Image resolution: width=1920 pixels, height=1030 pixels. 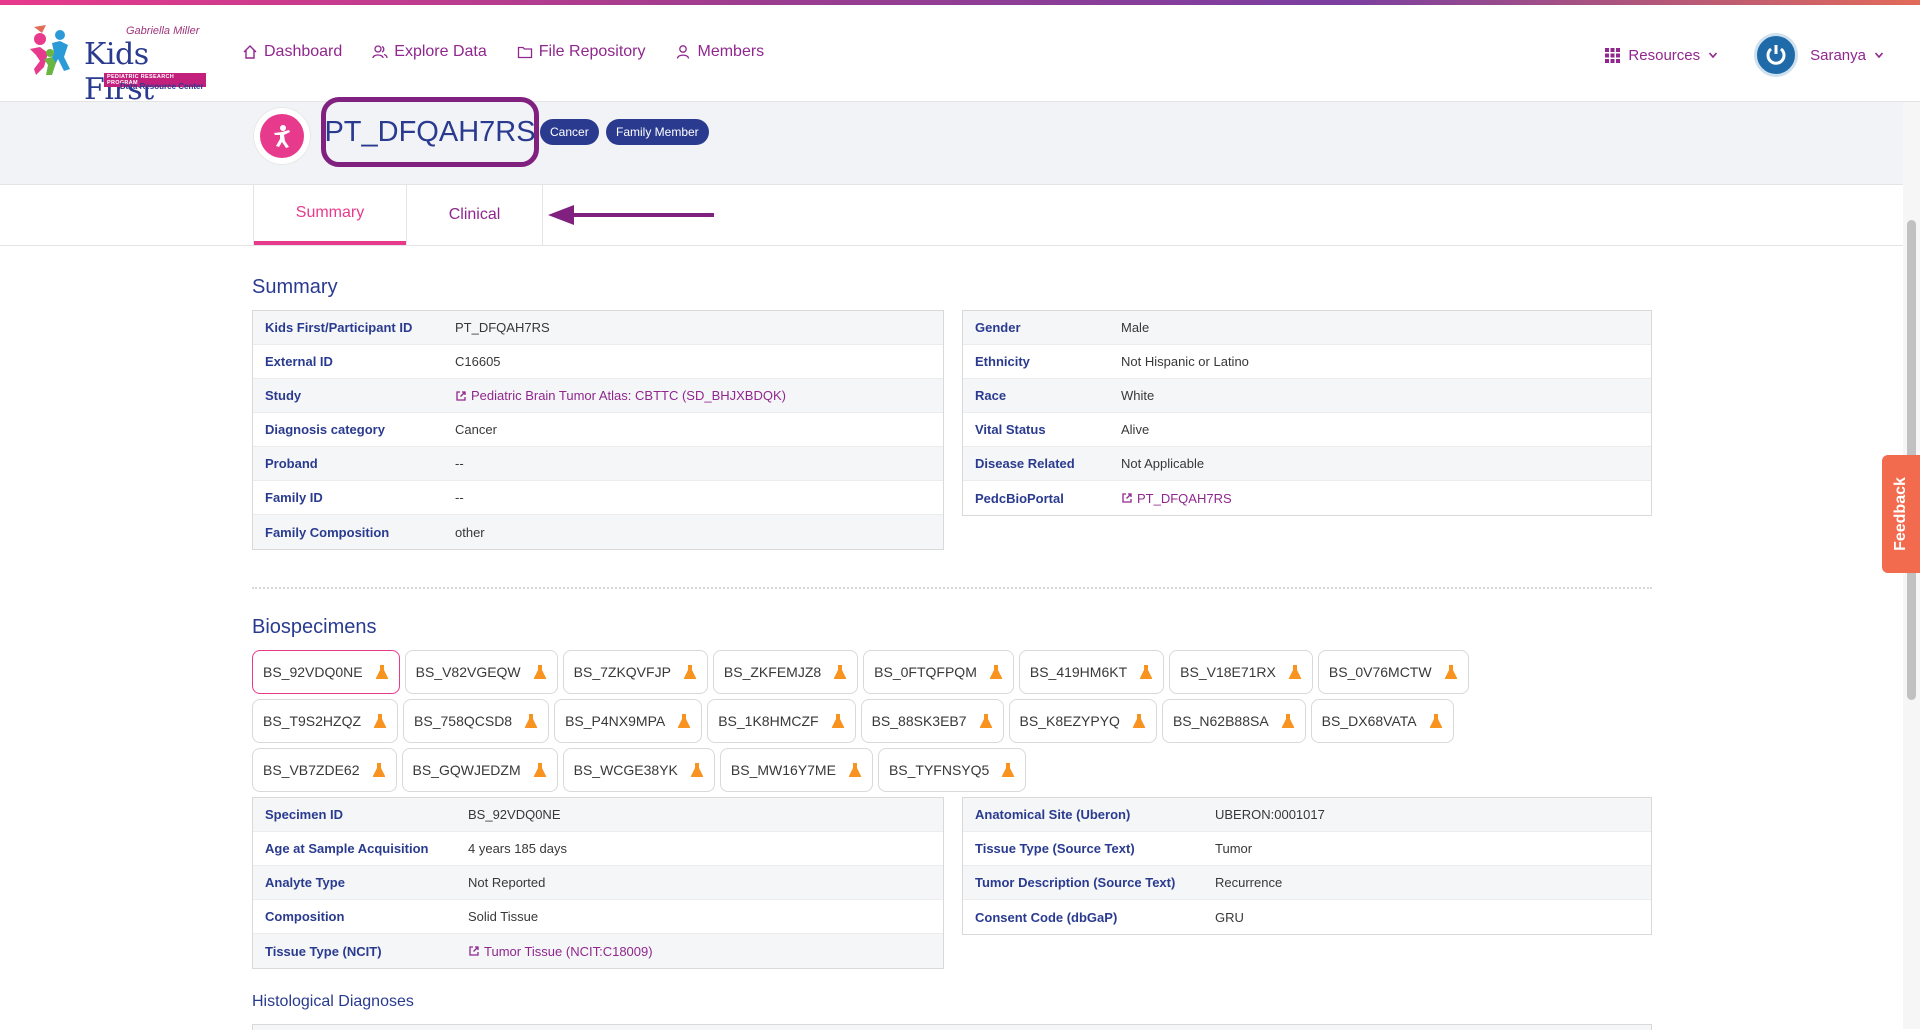 I want to click on arrow-annotation-icon, so click(x=631, y=215).